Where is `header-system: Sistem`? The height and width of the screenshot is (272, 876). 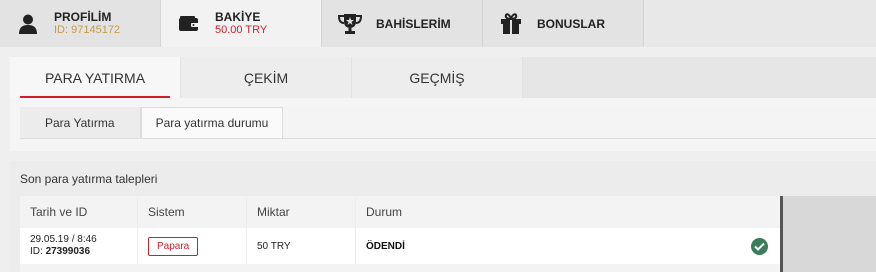 header-system: Sistem is located at coordinates (192, 212).